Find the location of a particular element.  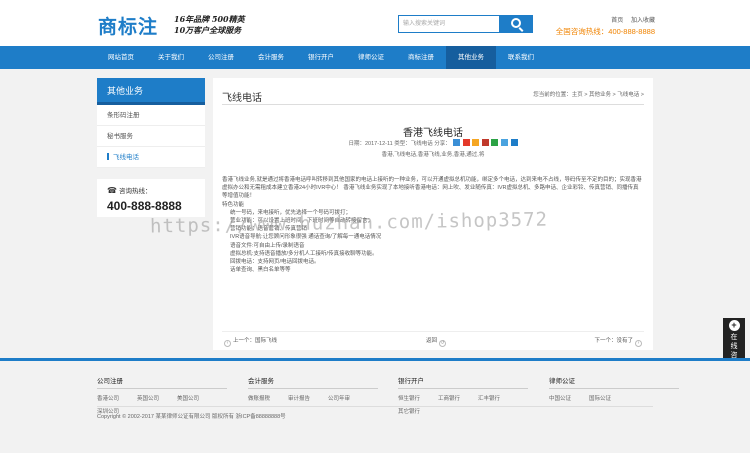

title-divider is located at coordinates (433, 104).